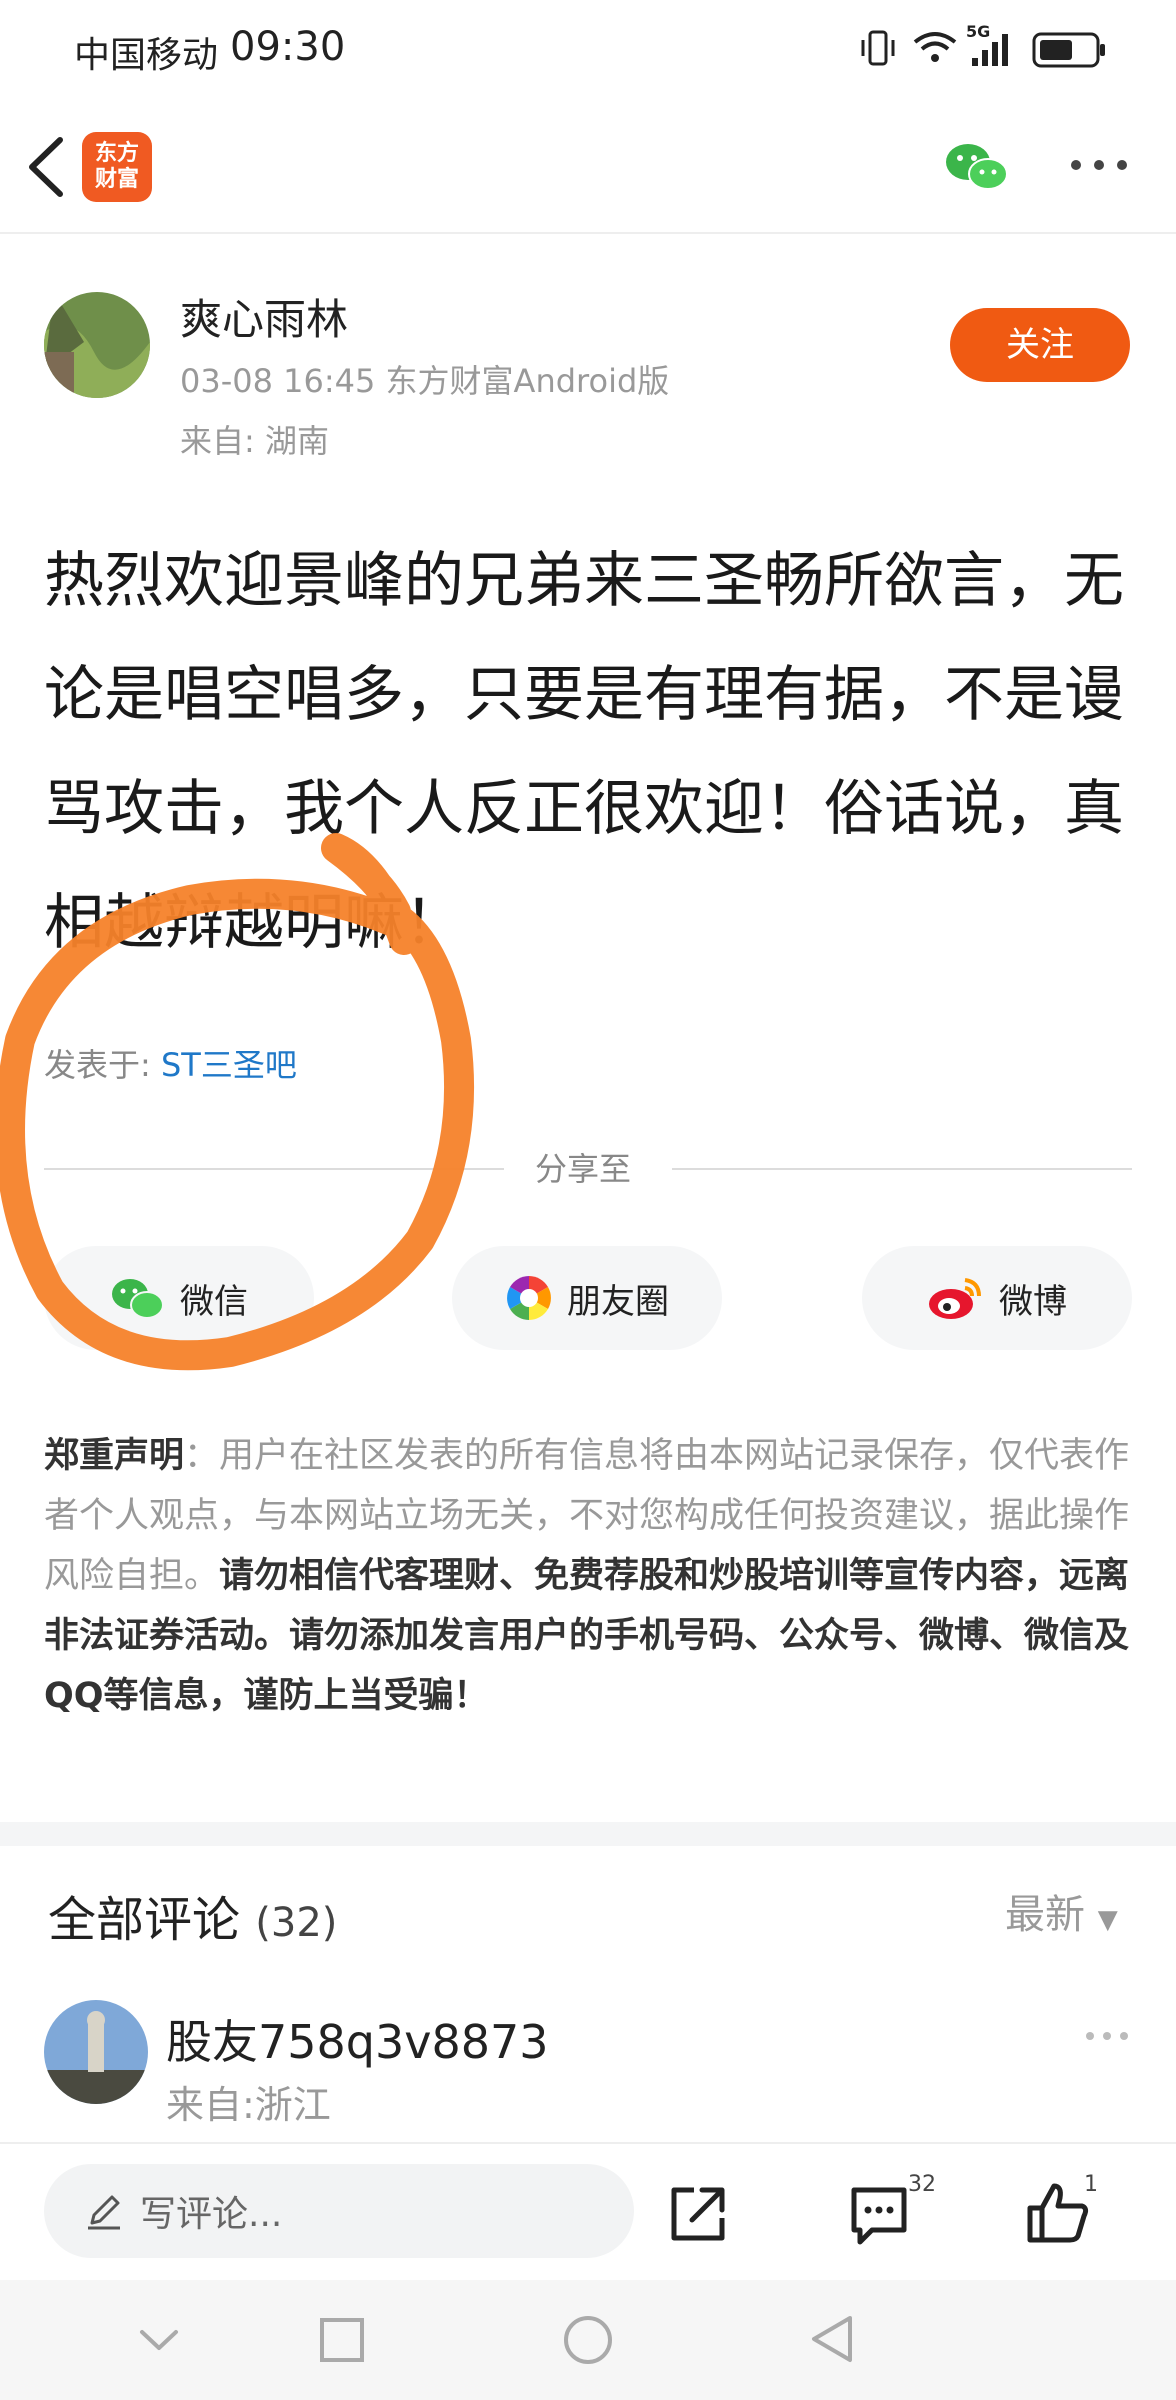 Image resolution: width=1176 pixels, height=2400 pixels. What do you see at coordinates (159, 2340) in the screenshot?
I see `nav-collapse-icon` at bounding box center [159, 2340].